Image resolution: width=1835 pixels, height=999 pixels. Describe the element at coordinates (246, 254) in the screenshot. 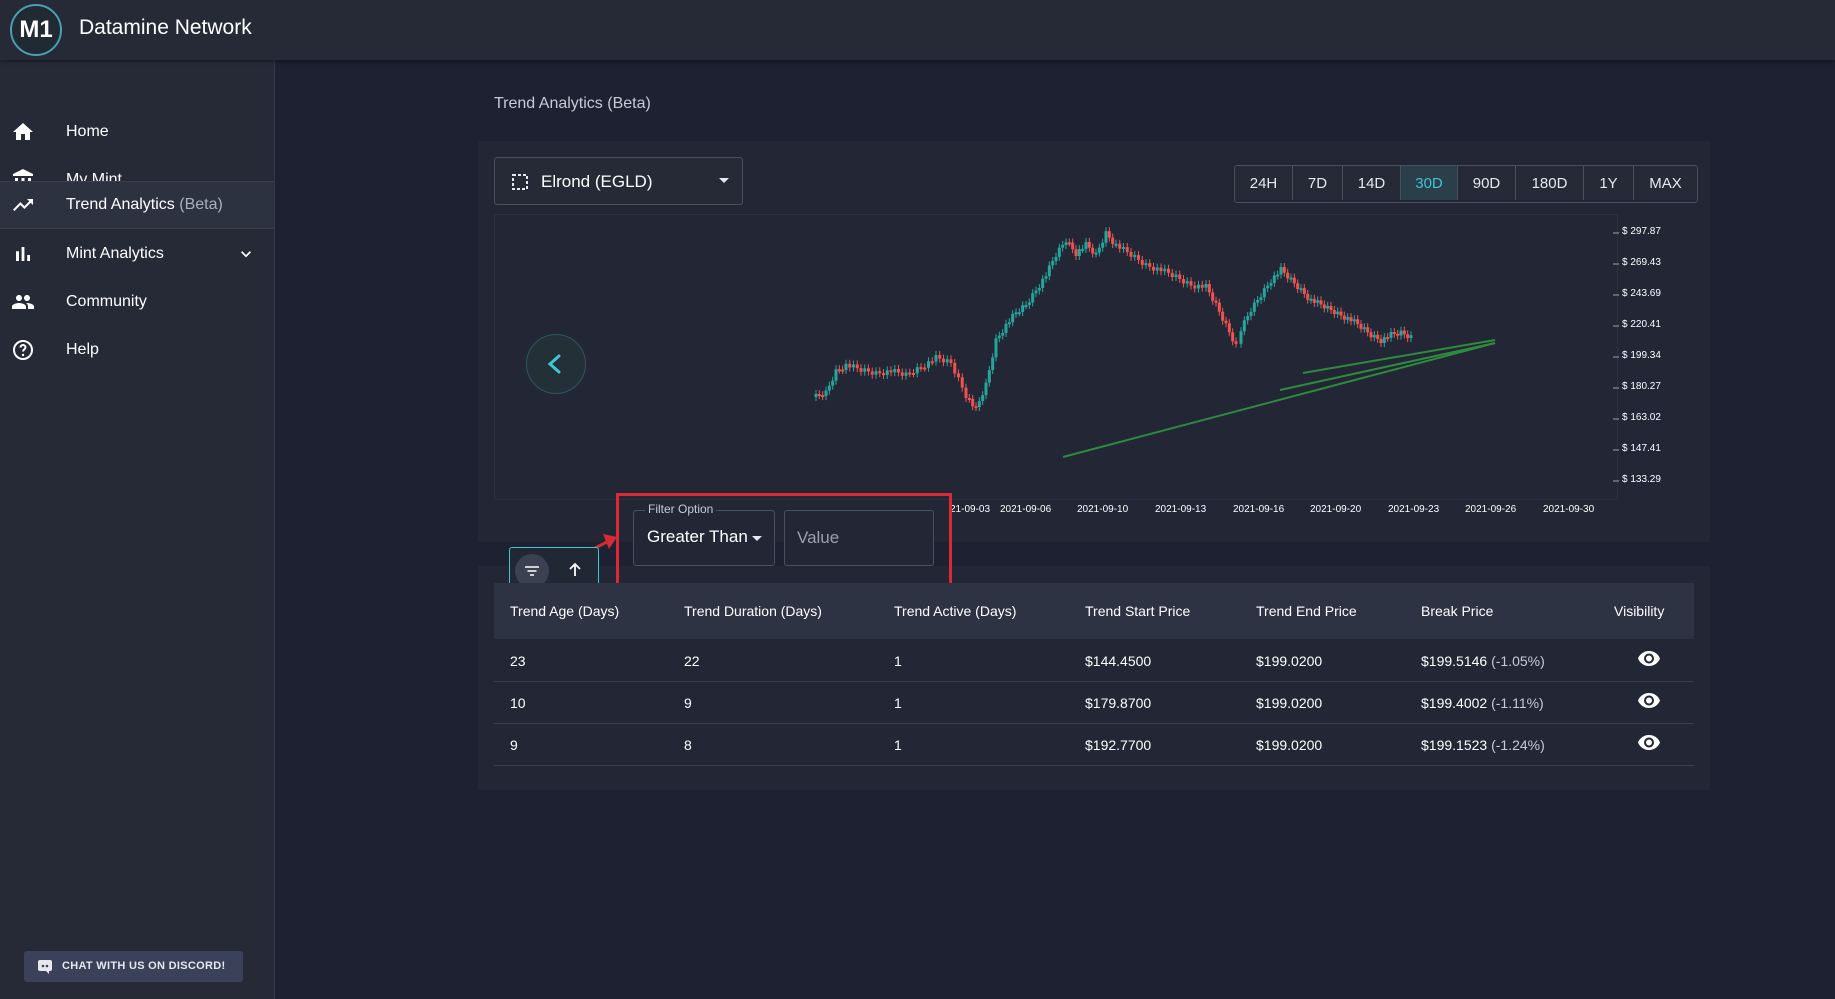

I see `chevron-down-icon` at that location.